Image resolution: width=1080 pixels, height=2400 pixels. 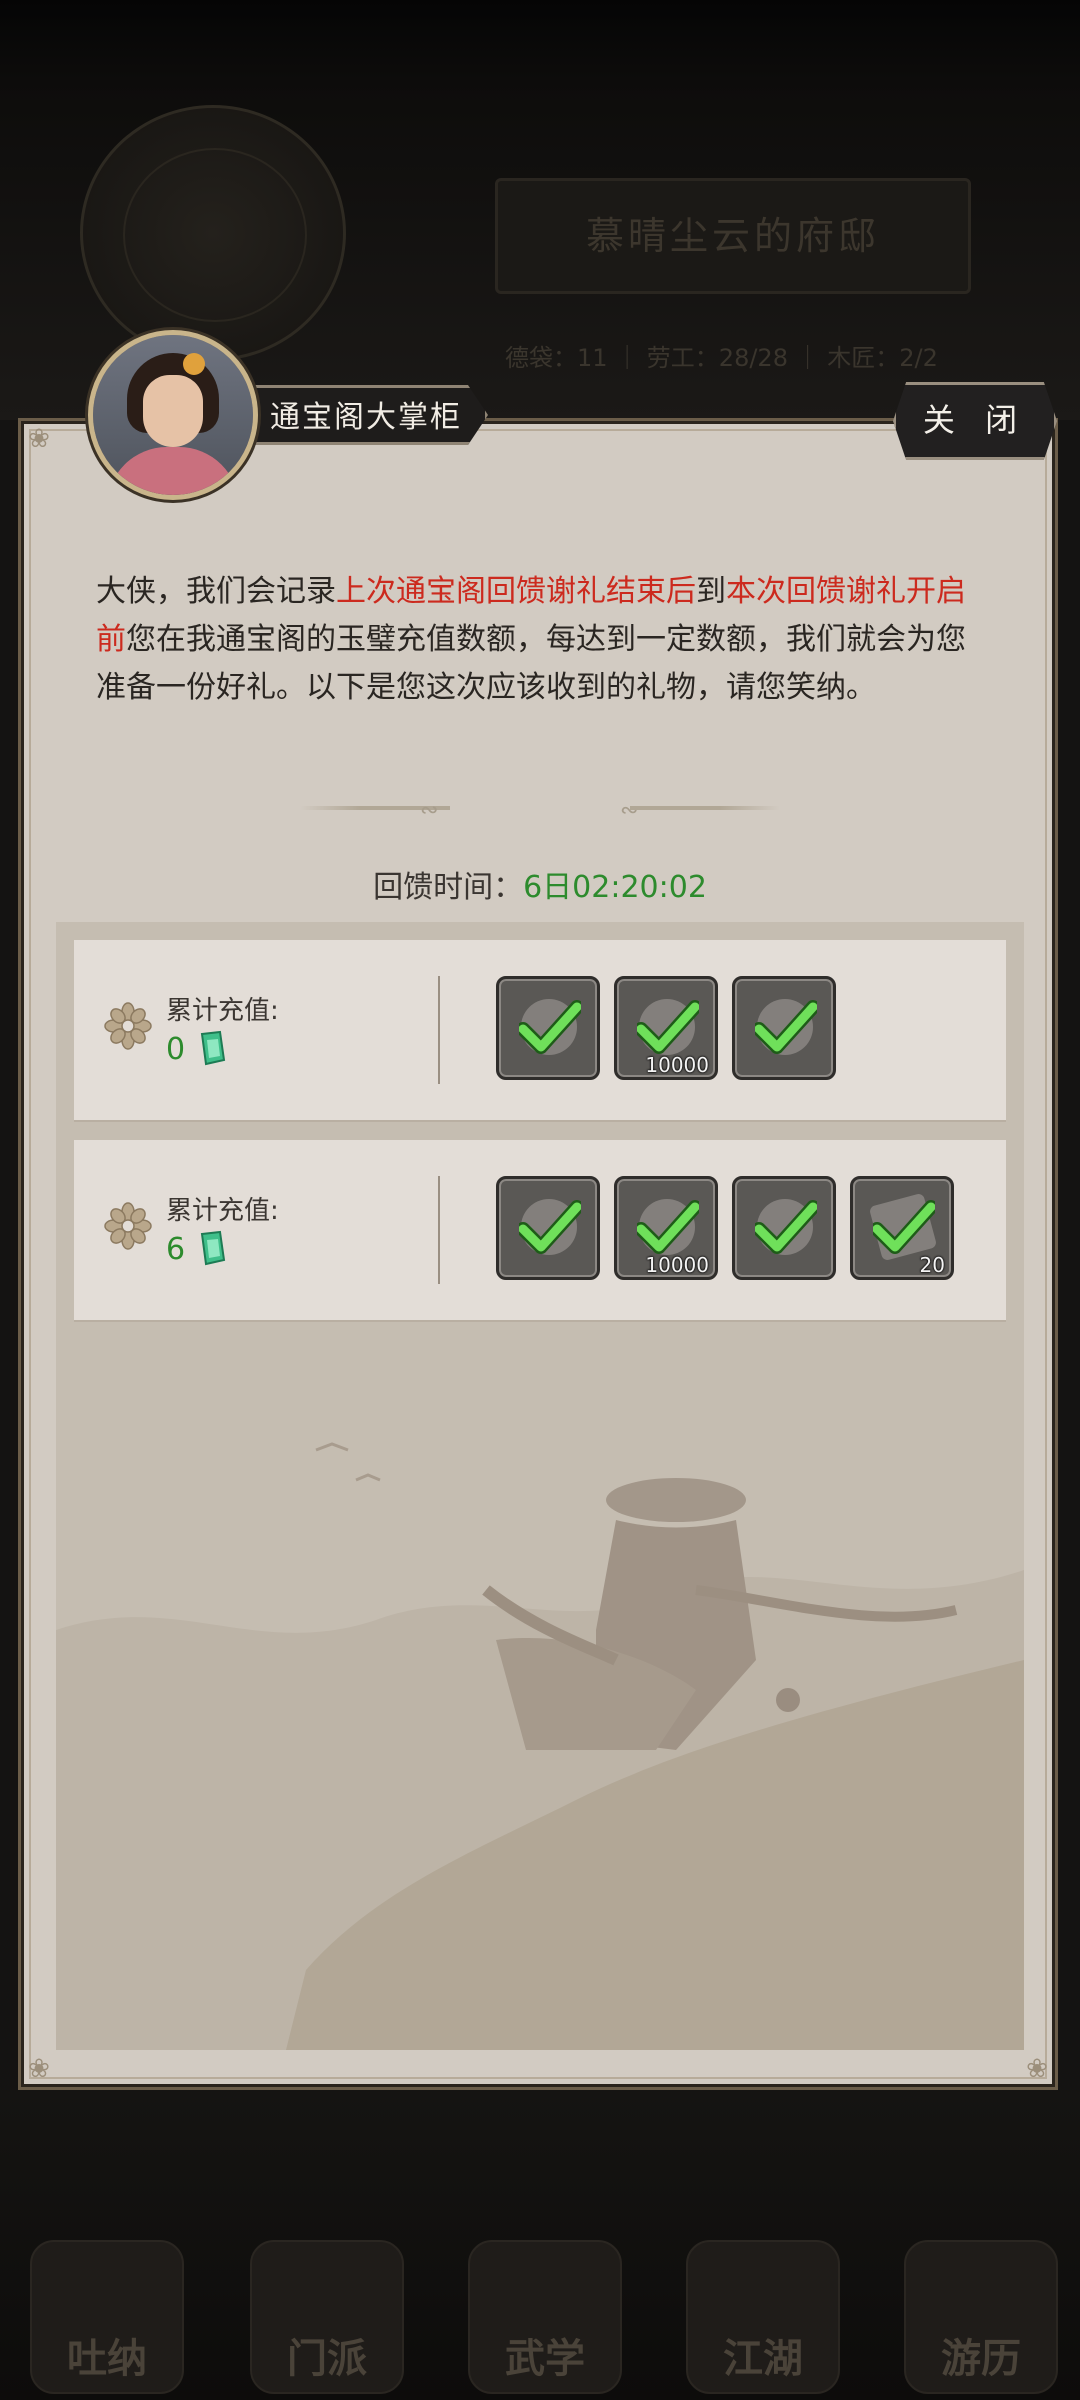 I want to click on shopkeeper-avatar, so click(x=173, y=415).